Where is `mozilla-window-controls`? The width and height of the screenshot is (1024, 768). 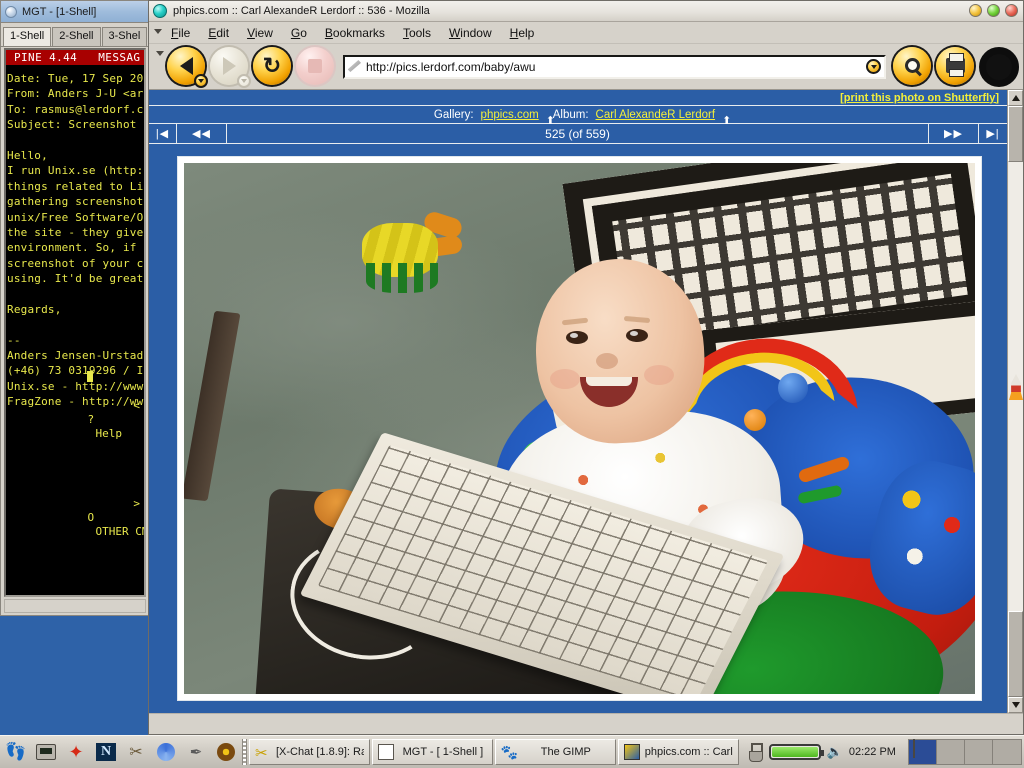
mozilla-window-controls is located at coordinates (993, 10).